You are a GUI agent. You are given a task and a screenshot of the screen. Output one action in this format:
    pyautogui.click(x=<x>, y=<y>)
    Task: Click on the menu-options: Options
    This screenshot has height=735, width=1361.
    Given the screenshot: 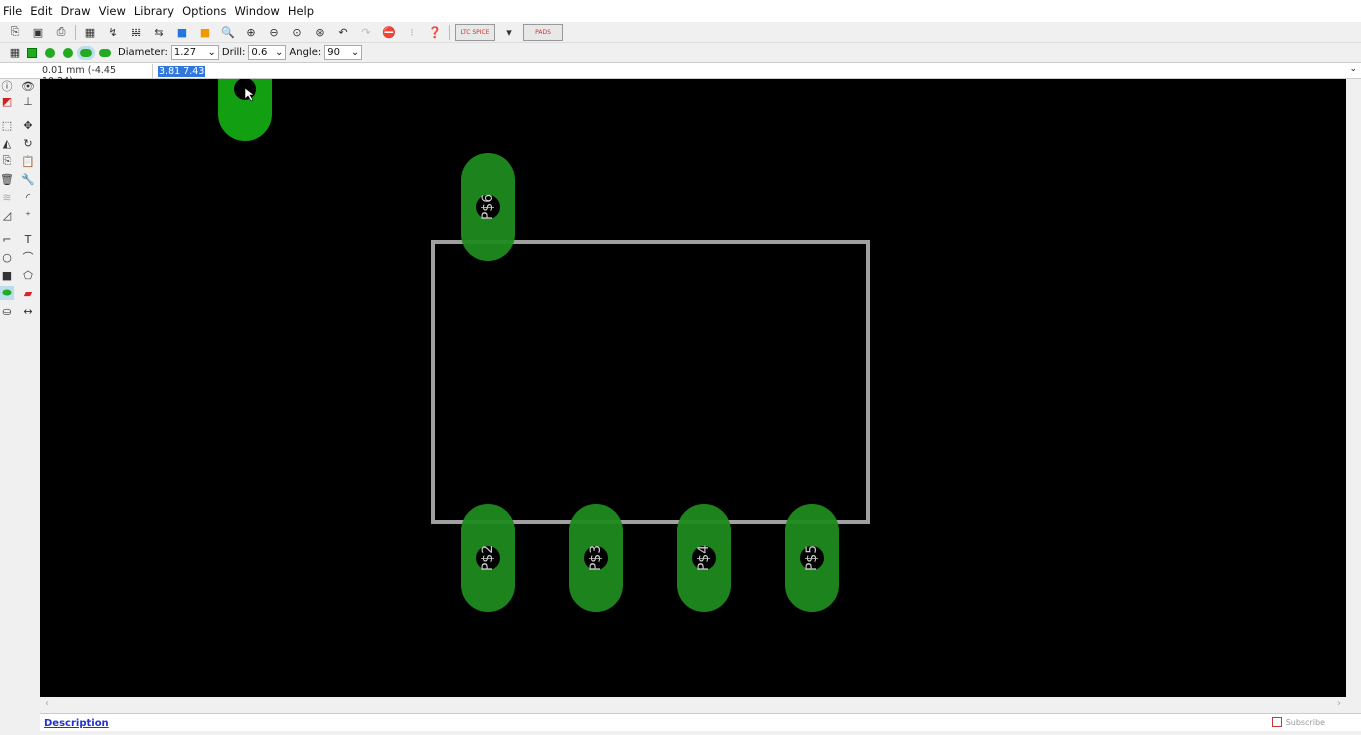 What is the action you would take?
    pyautogui.click(x=207, y=11)
    